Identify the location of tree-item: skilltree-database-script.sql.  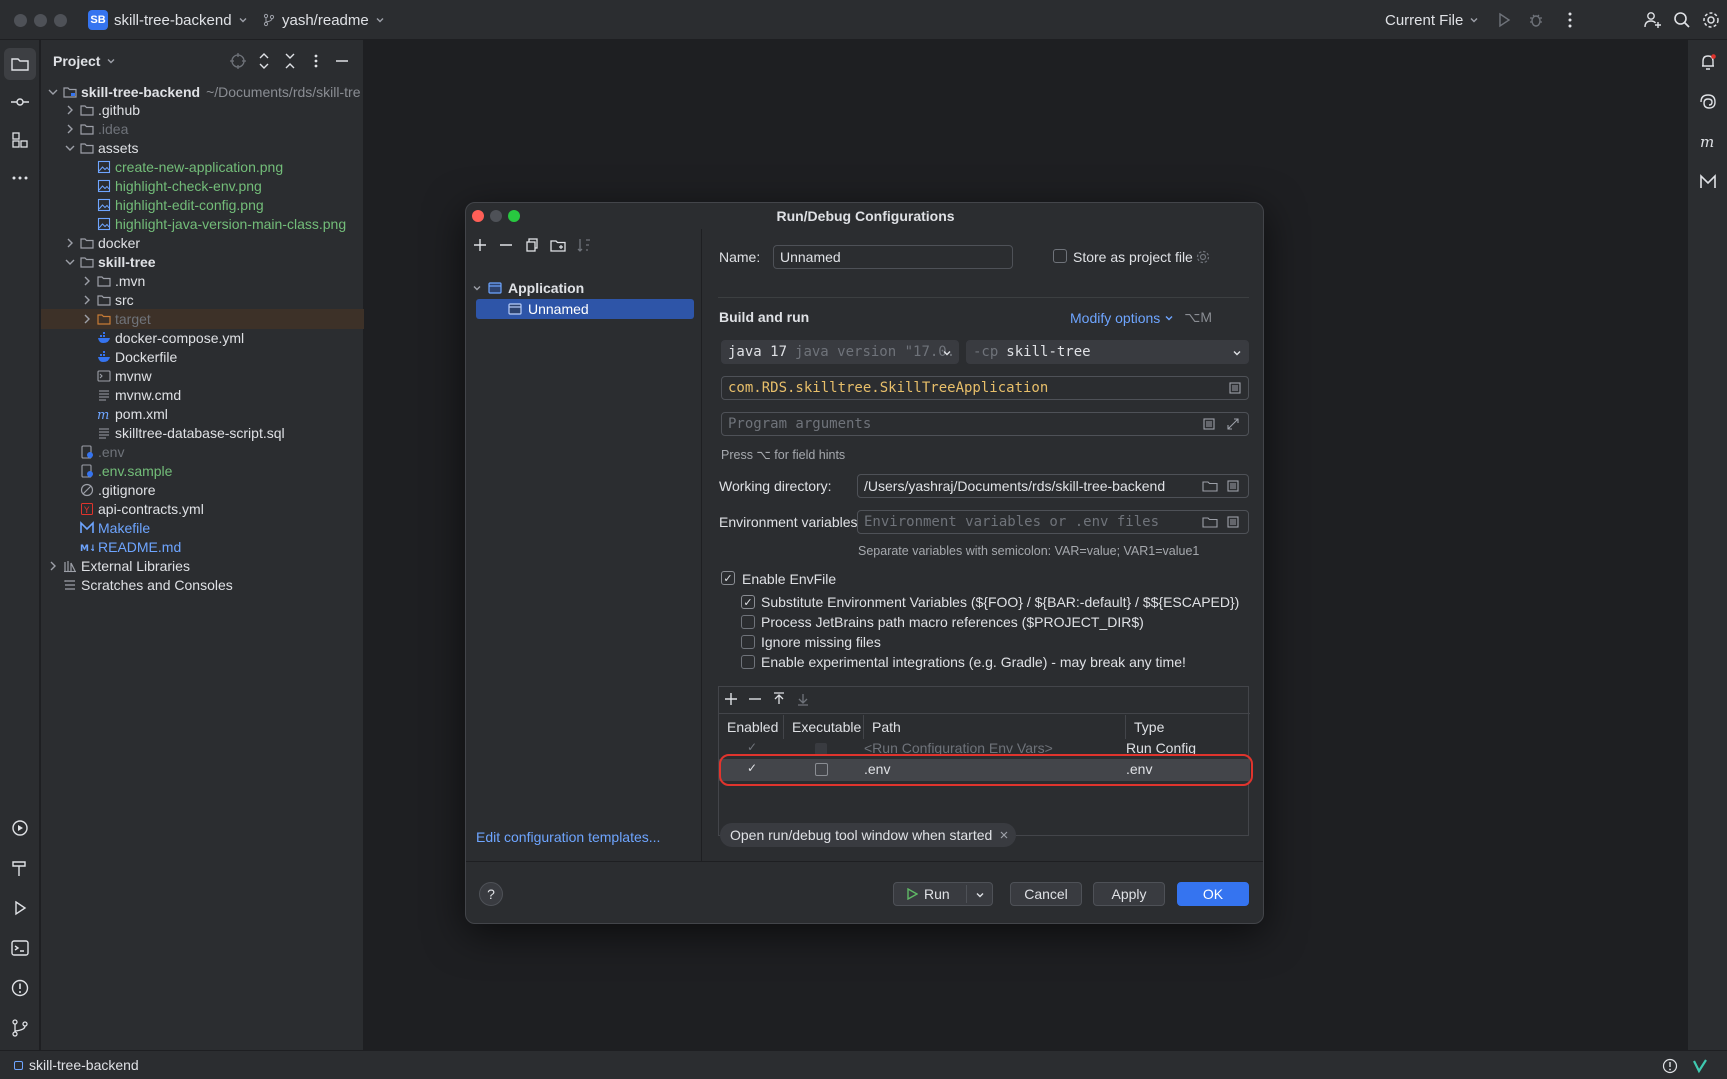
(202, 433).